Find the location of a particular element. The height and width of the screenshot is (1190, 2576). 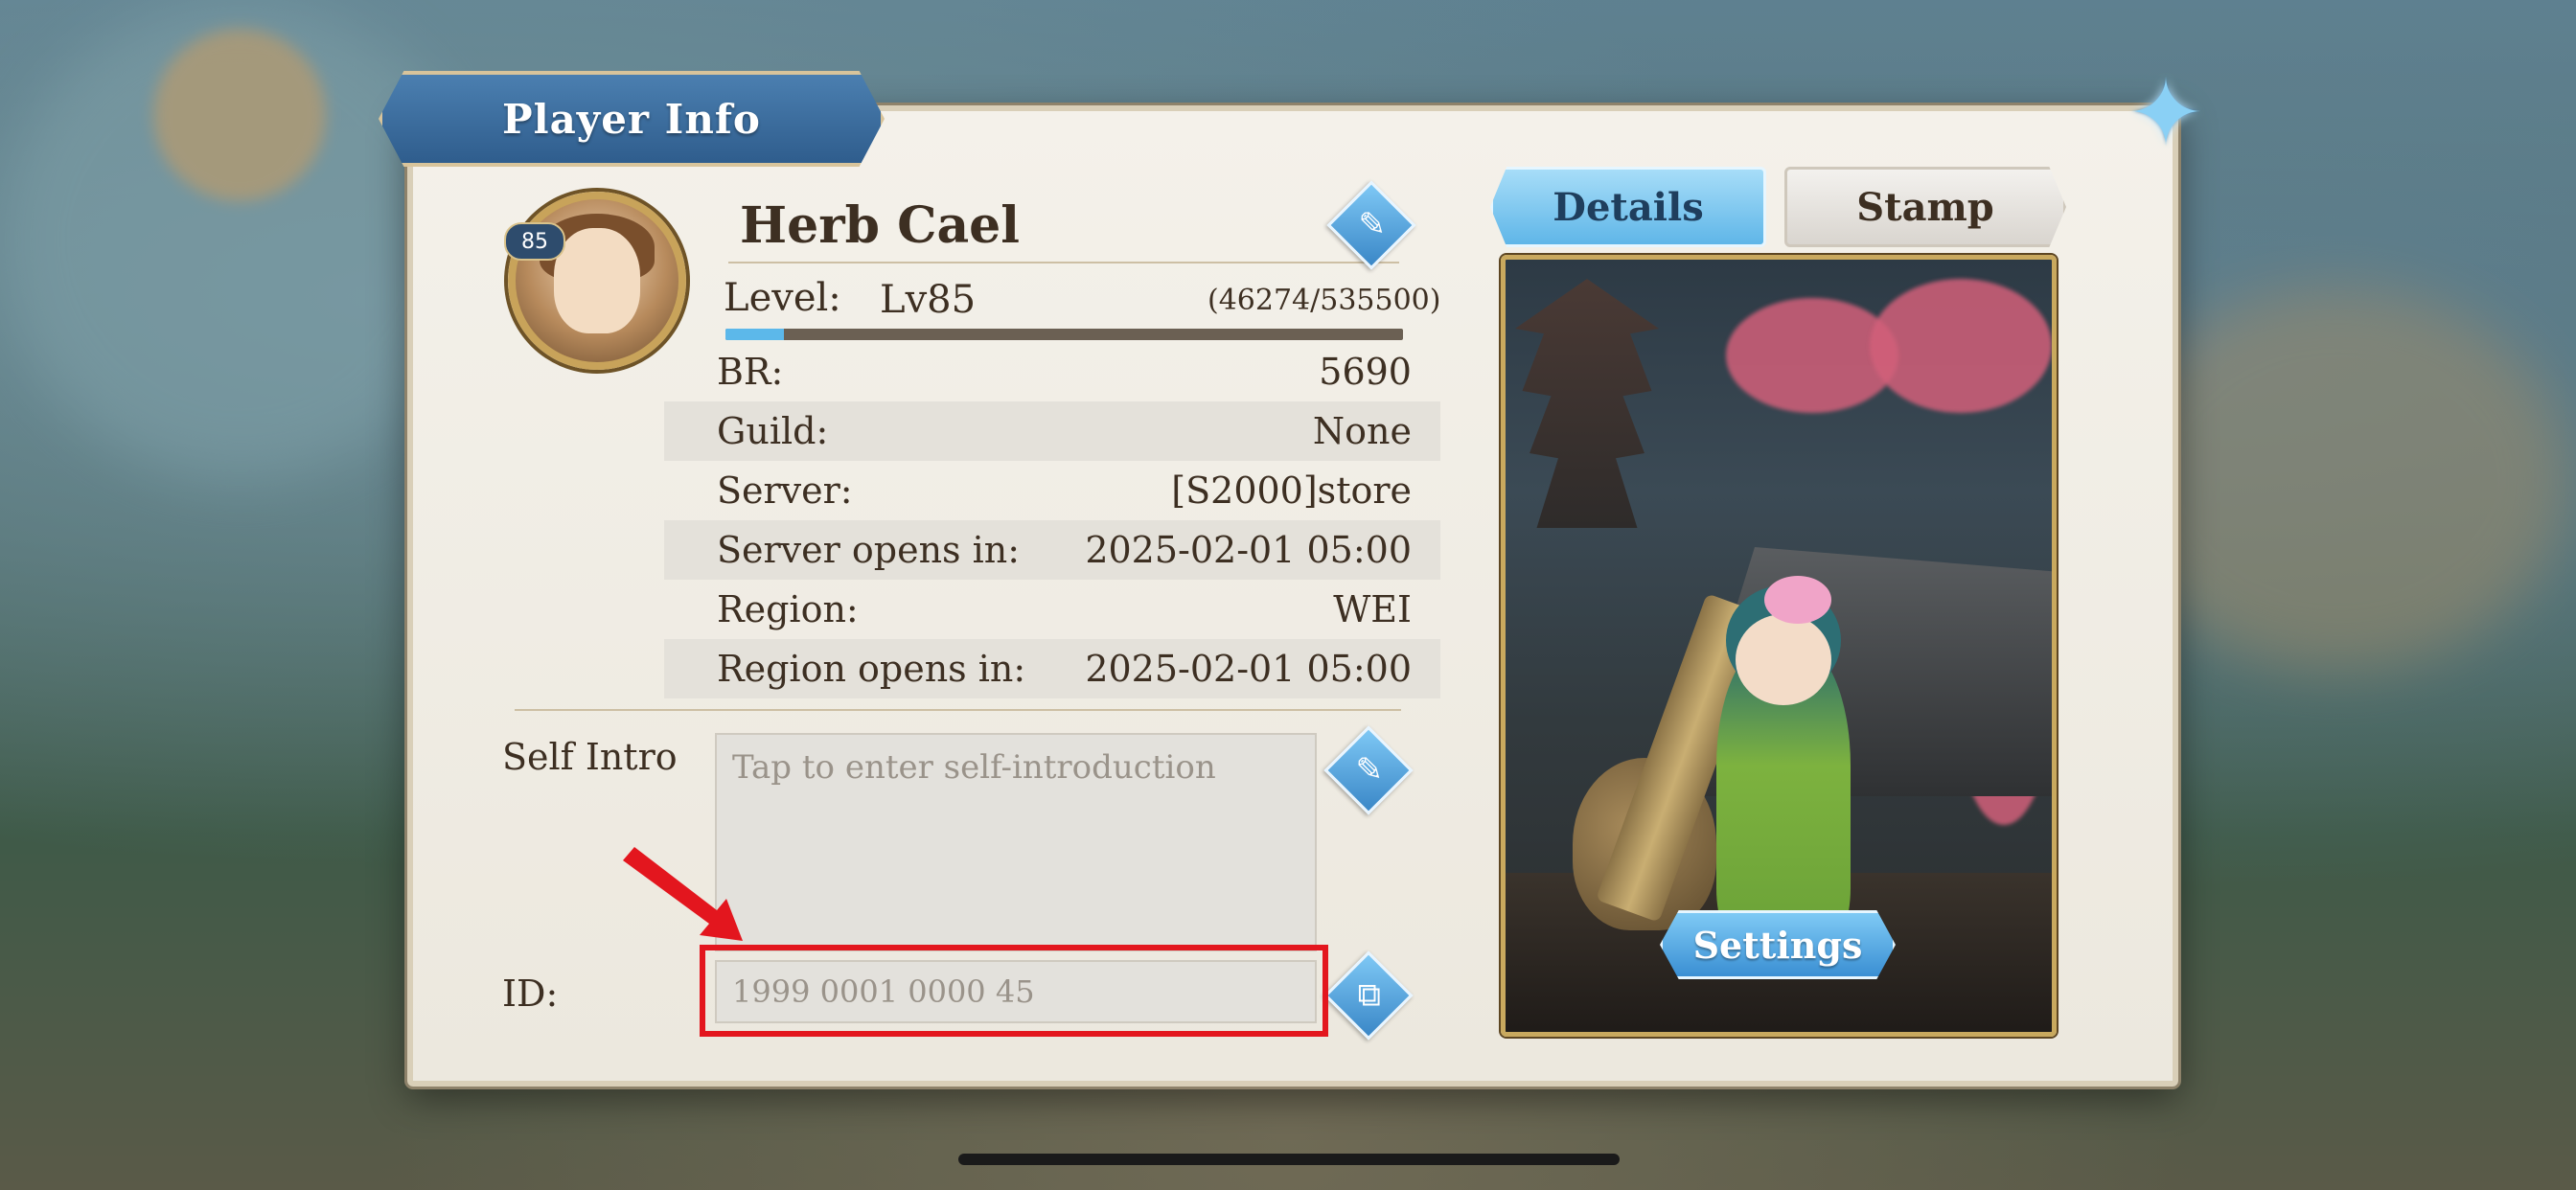

section-divider is located at coordinates (958, 710).